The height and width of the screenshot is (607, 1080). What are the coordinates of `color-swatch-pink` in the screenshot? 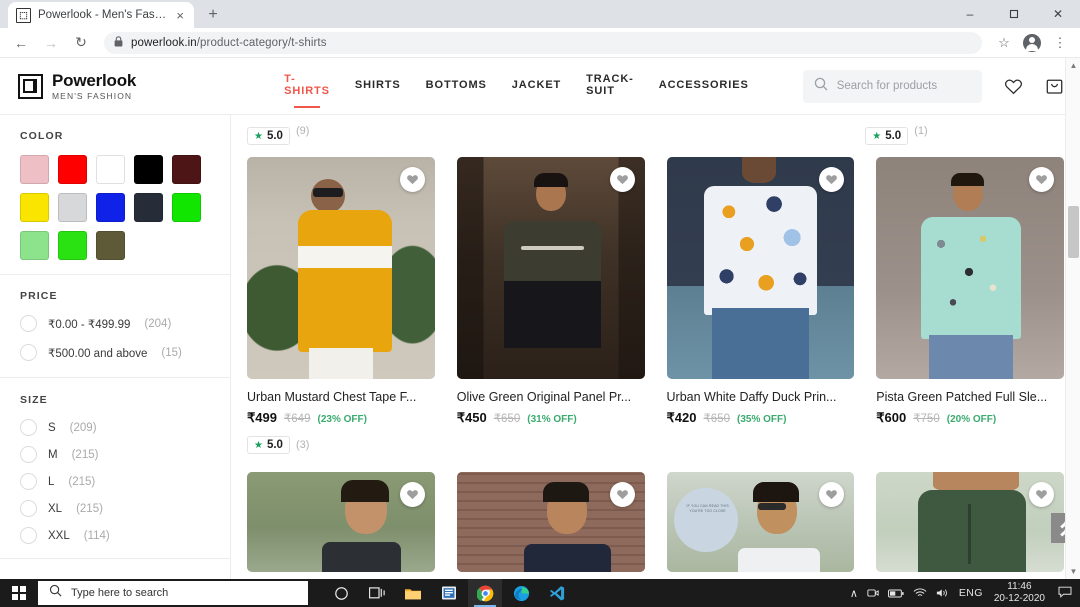 It's located at (34, 169).